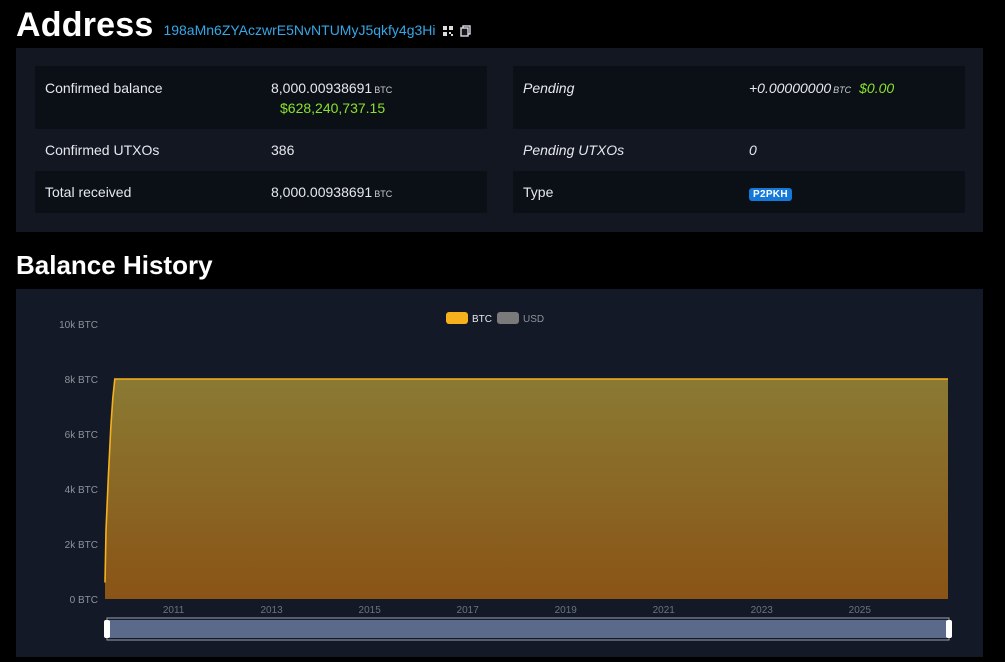 This screenshot has width=1005, height=662. Describe the element at coordinates (332, 88) in the screenshot. I see `confirmed-balance-value: 8,000.00938691 BTC` at that location.